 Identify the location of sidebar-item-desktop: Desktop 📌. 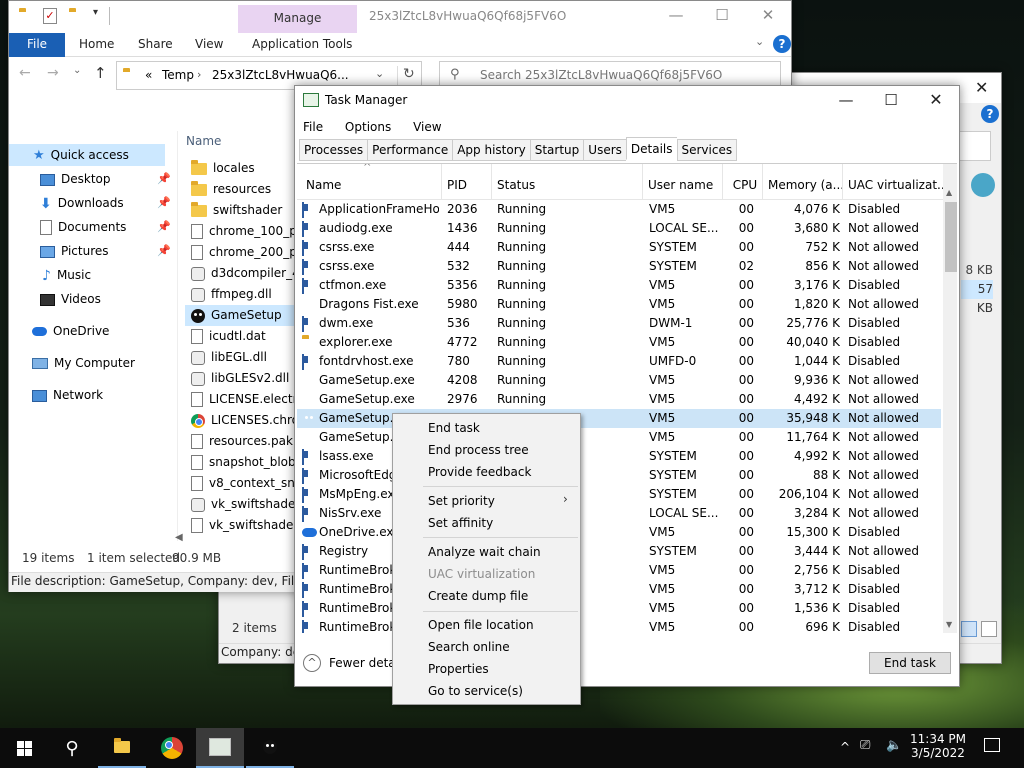
(97, 179).